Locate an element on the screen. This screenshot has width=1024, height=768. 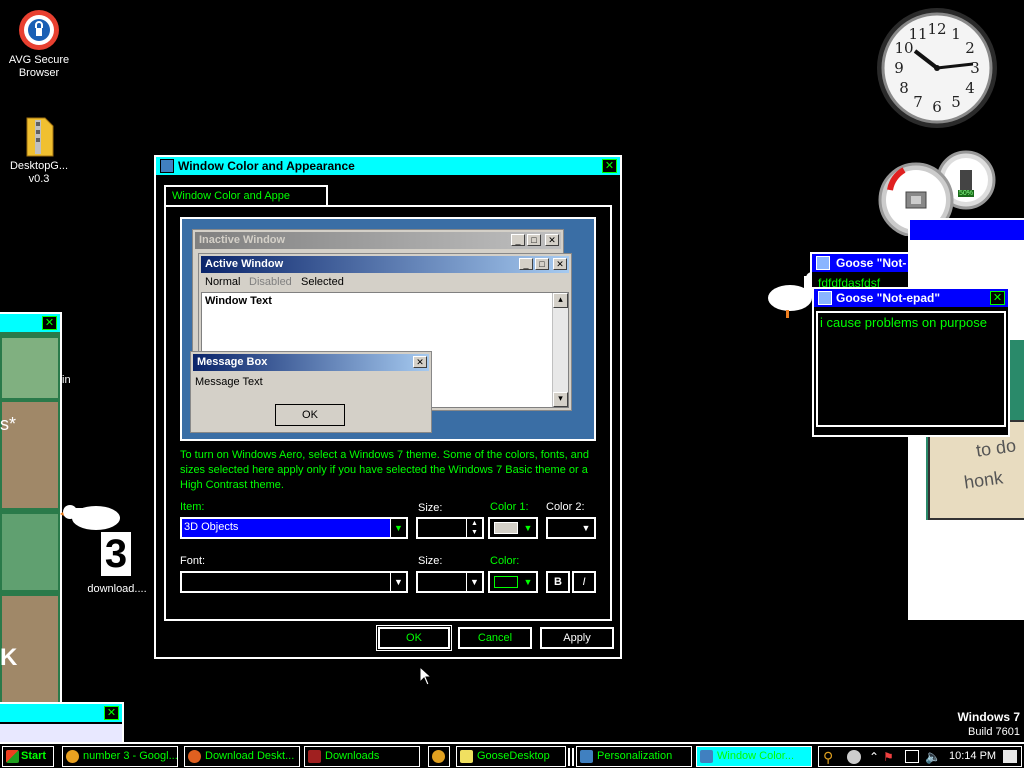
ok-button: OK is located at coordinates (414, 638).